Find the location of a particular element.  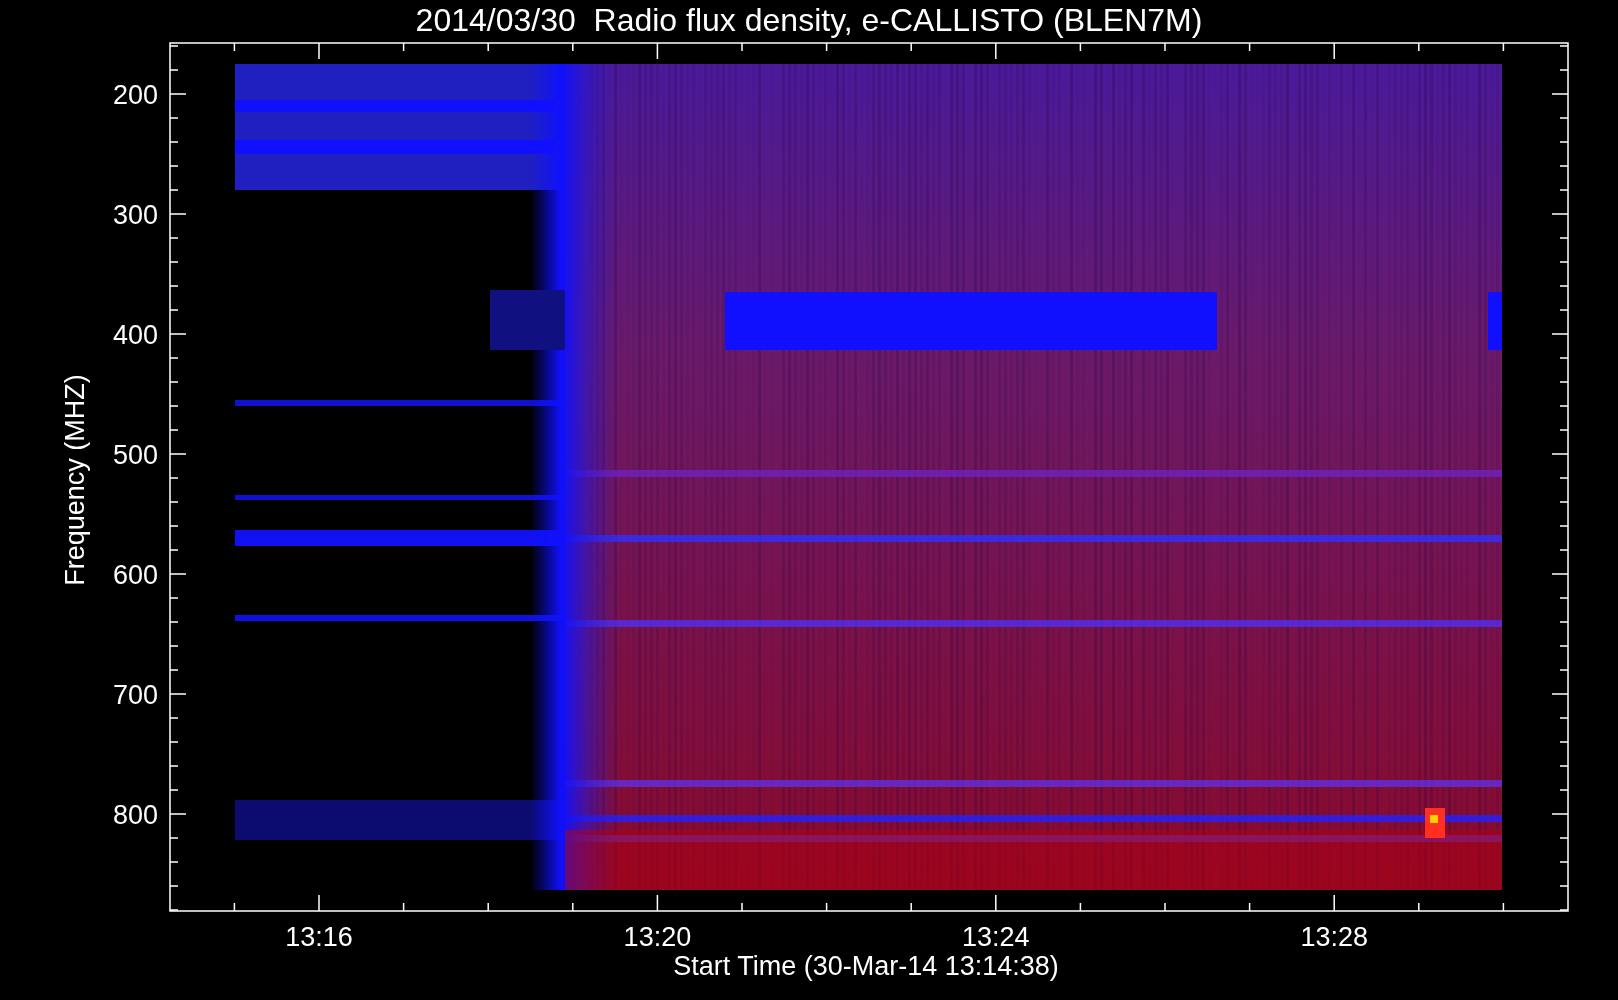

y-tick-label: 700 is located at coordinates (135, 695).